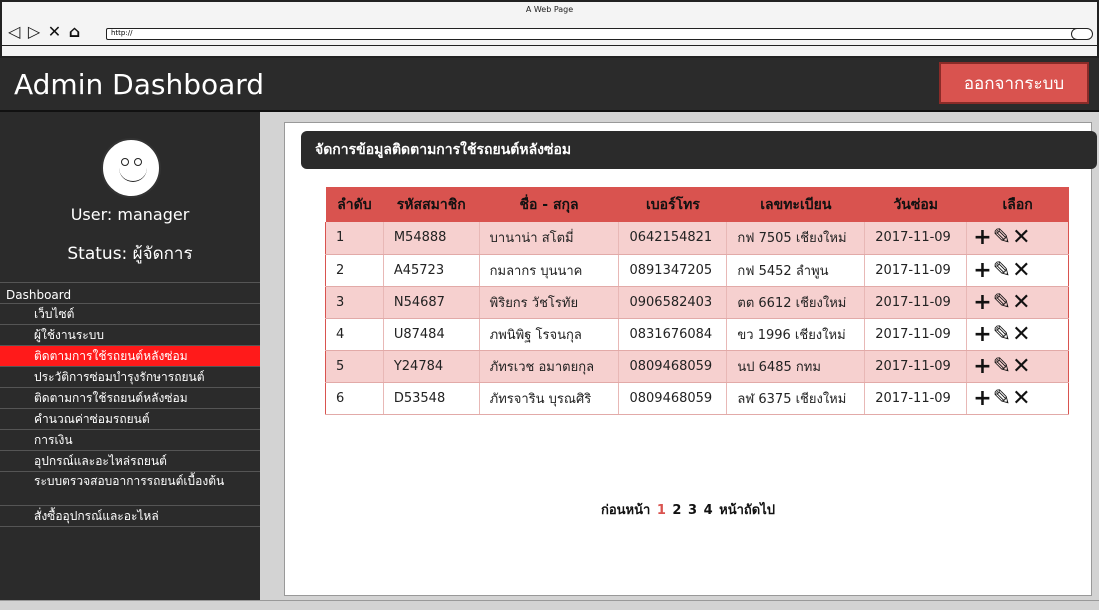 This screenshot has height=610, width=1099. What do you see at coordinates (133, 174) in the screenshot?
I see `avatar-mouth` at bounding box center [133, 174].